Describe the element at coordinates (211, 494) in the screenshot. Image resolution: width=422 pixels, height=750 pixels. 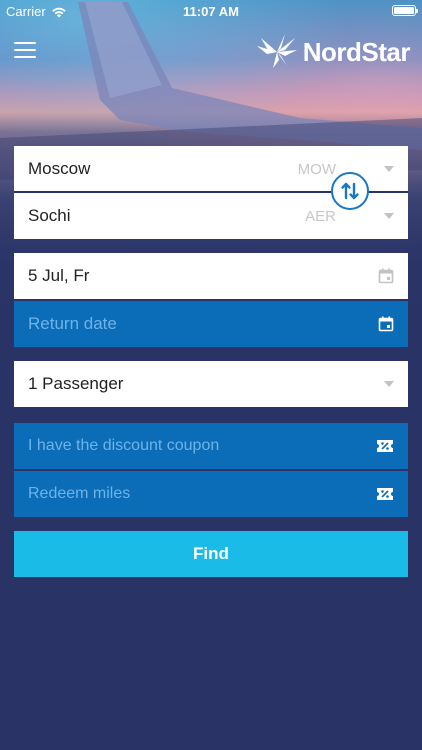
I see `redeem-miles-field: Redeem miles` at that location.